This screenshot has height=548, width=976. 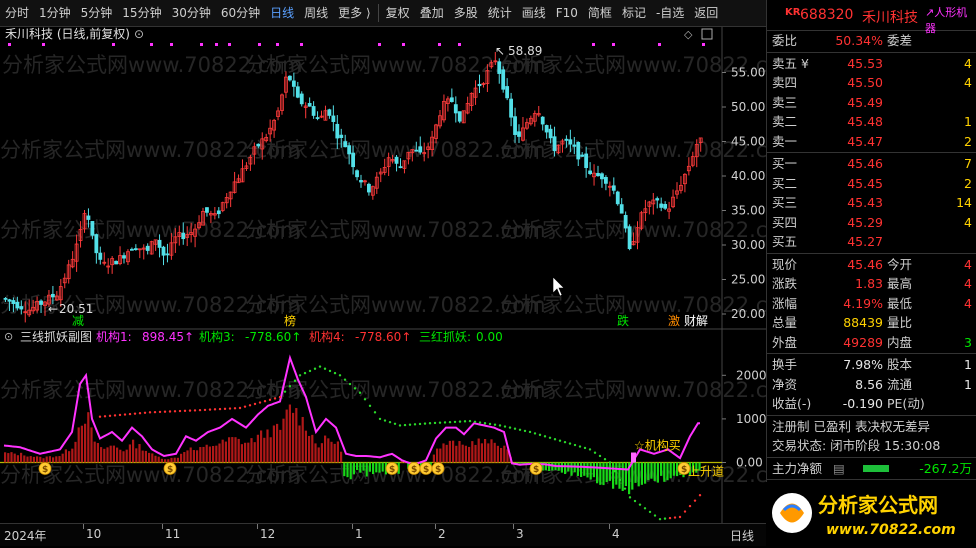 I want to click on bid-volume: 14, so click(x=964, y=202).